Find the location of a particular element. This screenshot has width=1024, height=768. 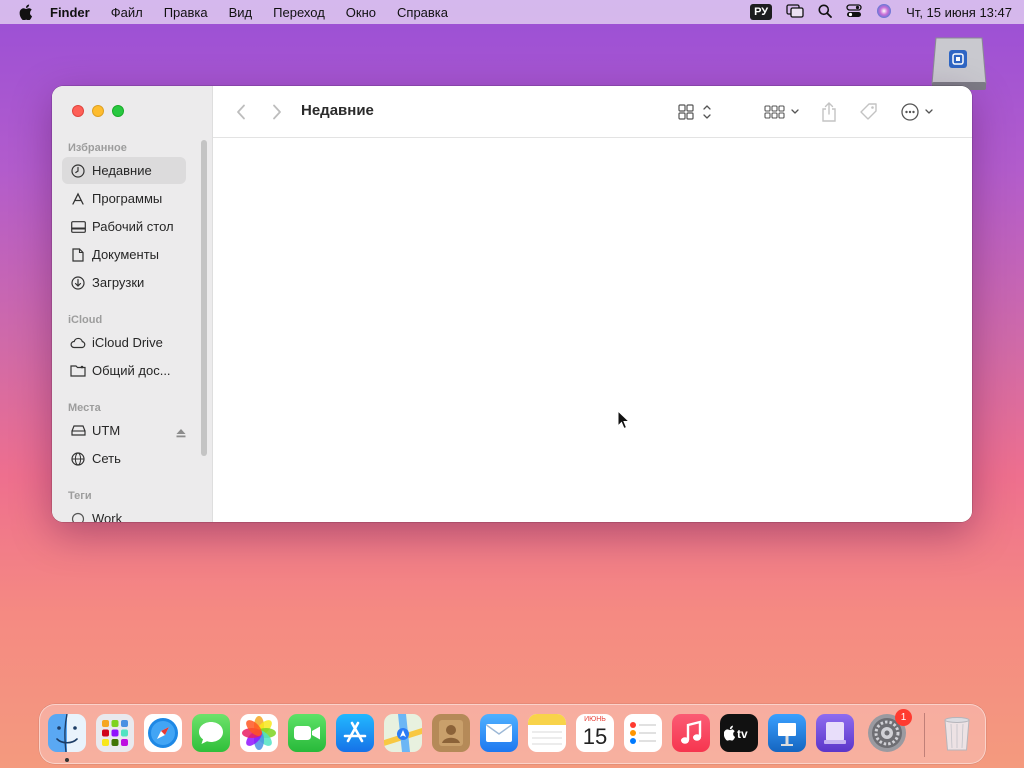

view-mode-button is located at coordinates (696, 112).